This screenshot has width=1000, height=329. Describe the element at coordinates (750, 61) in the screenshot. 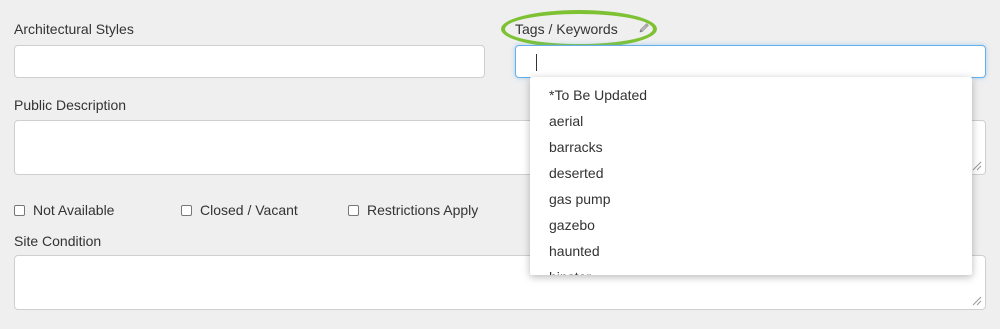

I see `tags-keywords-input` at that location.